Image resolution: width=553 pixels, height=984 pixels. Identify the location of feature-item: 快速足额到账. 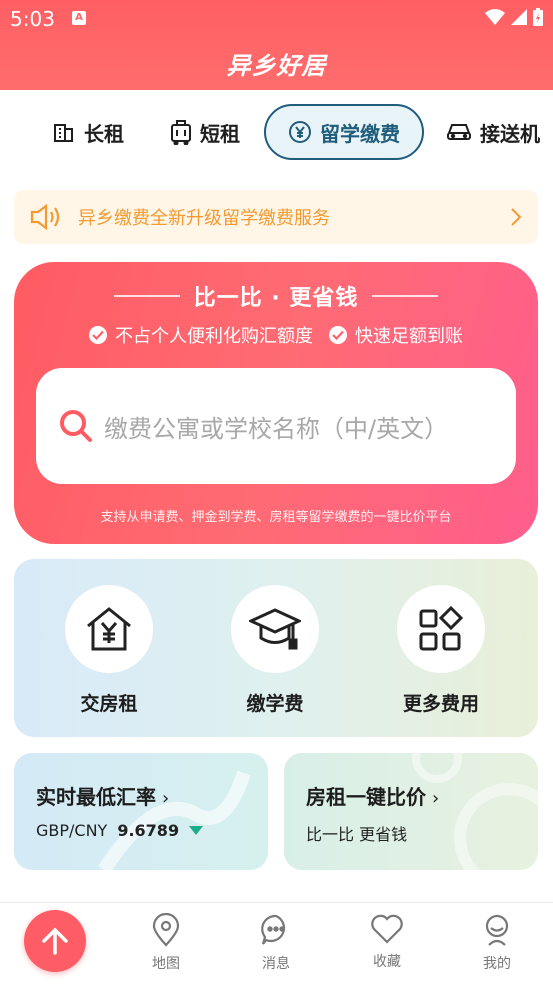
(396, 335).